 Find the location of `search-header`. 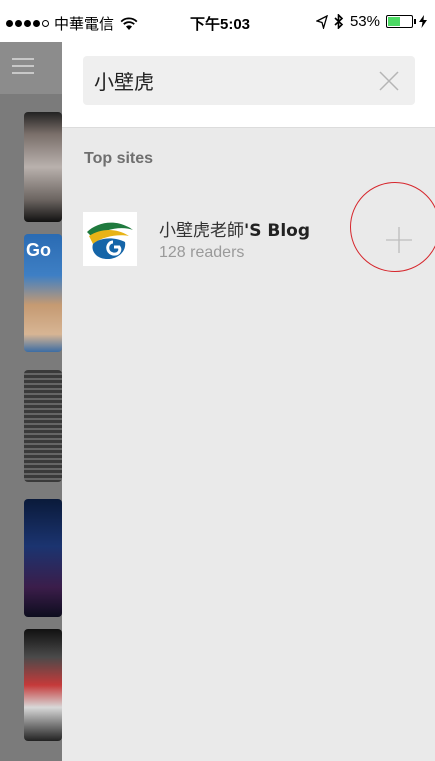

search-header is located at coordinates (248, 85).